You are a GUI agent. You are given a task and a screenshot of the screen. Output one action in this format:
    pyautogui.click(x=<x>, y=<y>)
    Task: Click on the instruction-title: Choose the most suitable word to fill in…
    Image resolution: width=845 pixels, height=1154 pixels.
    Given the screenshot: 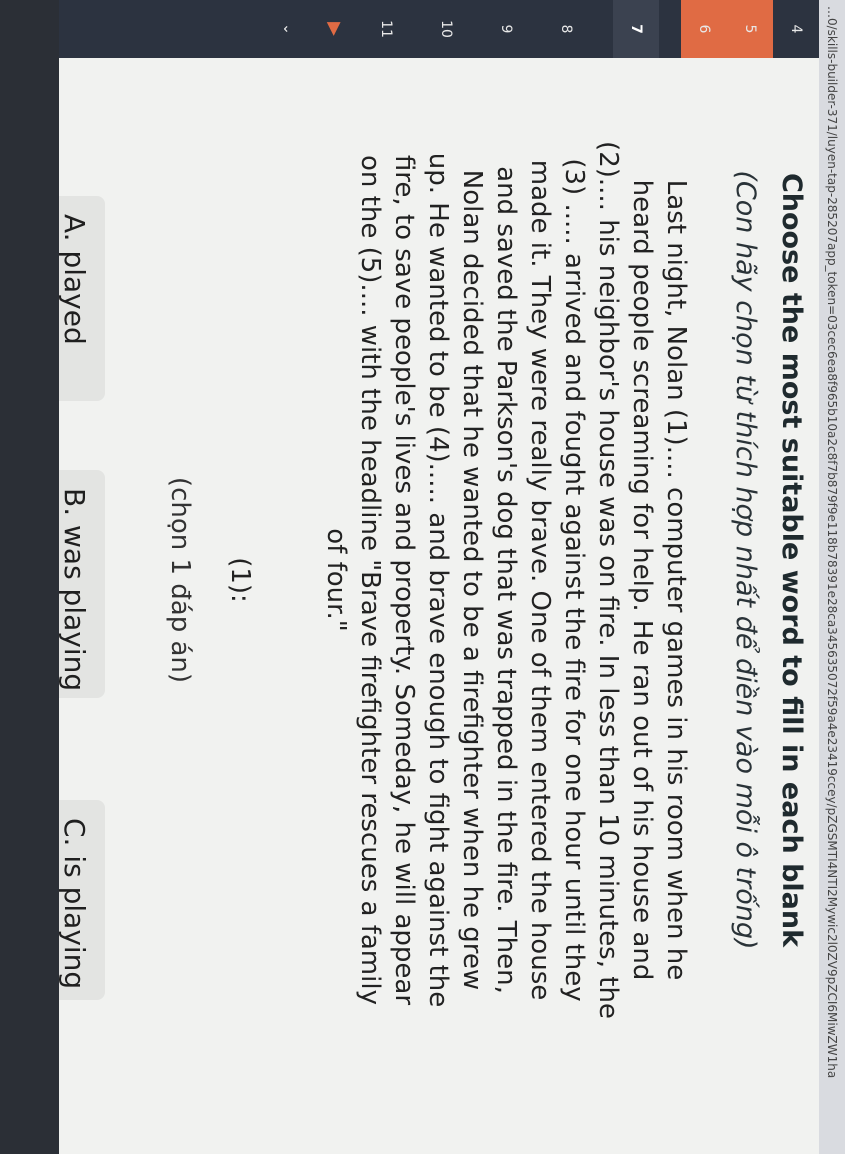 What is the action you would take?
    pyautogui.click(x=791, y=560)
    